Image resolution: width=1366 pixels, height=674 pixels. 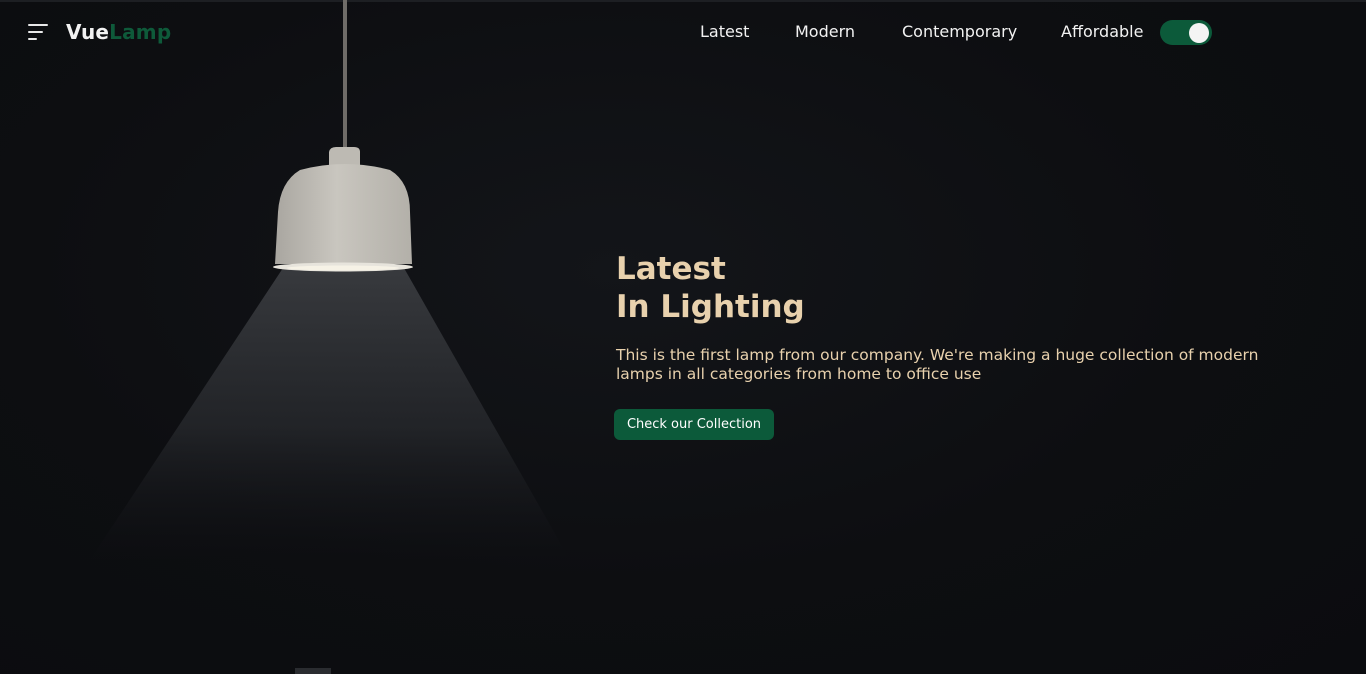 What do you see at coordinates (313, 671) in the screenshot?
I see `scroll-indicator` at bounding box center [313, 671].